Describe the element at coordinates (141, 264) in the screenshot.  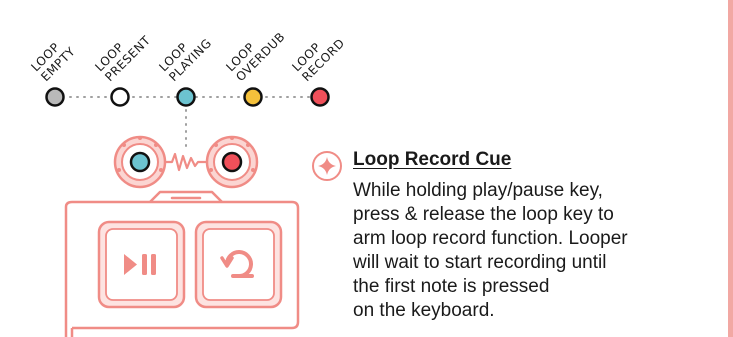
I see `play-pause-button` at that location.